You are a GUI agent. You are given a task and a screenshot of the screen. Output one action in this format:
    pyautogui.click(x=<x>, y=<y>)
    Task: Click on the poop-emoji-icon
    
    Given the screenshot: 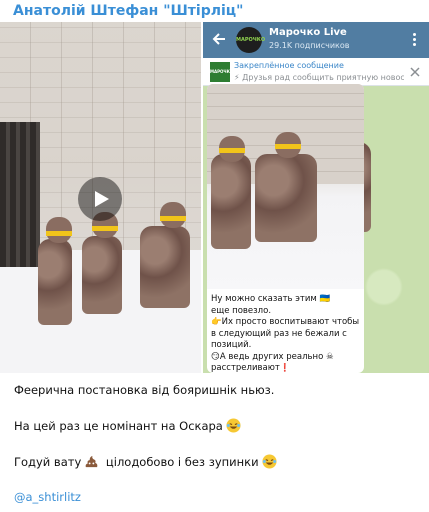 What is the action you would take?
    pyautogui.click(x=91, y=461)
    